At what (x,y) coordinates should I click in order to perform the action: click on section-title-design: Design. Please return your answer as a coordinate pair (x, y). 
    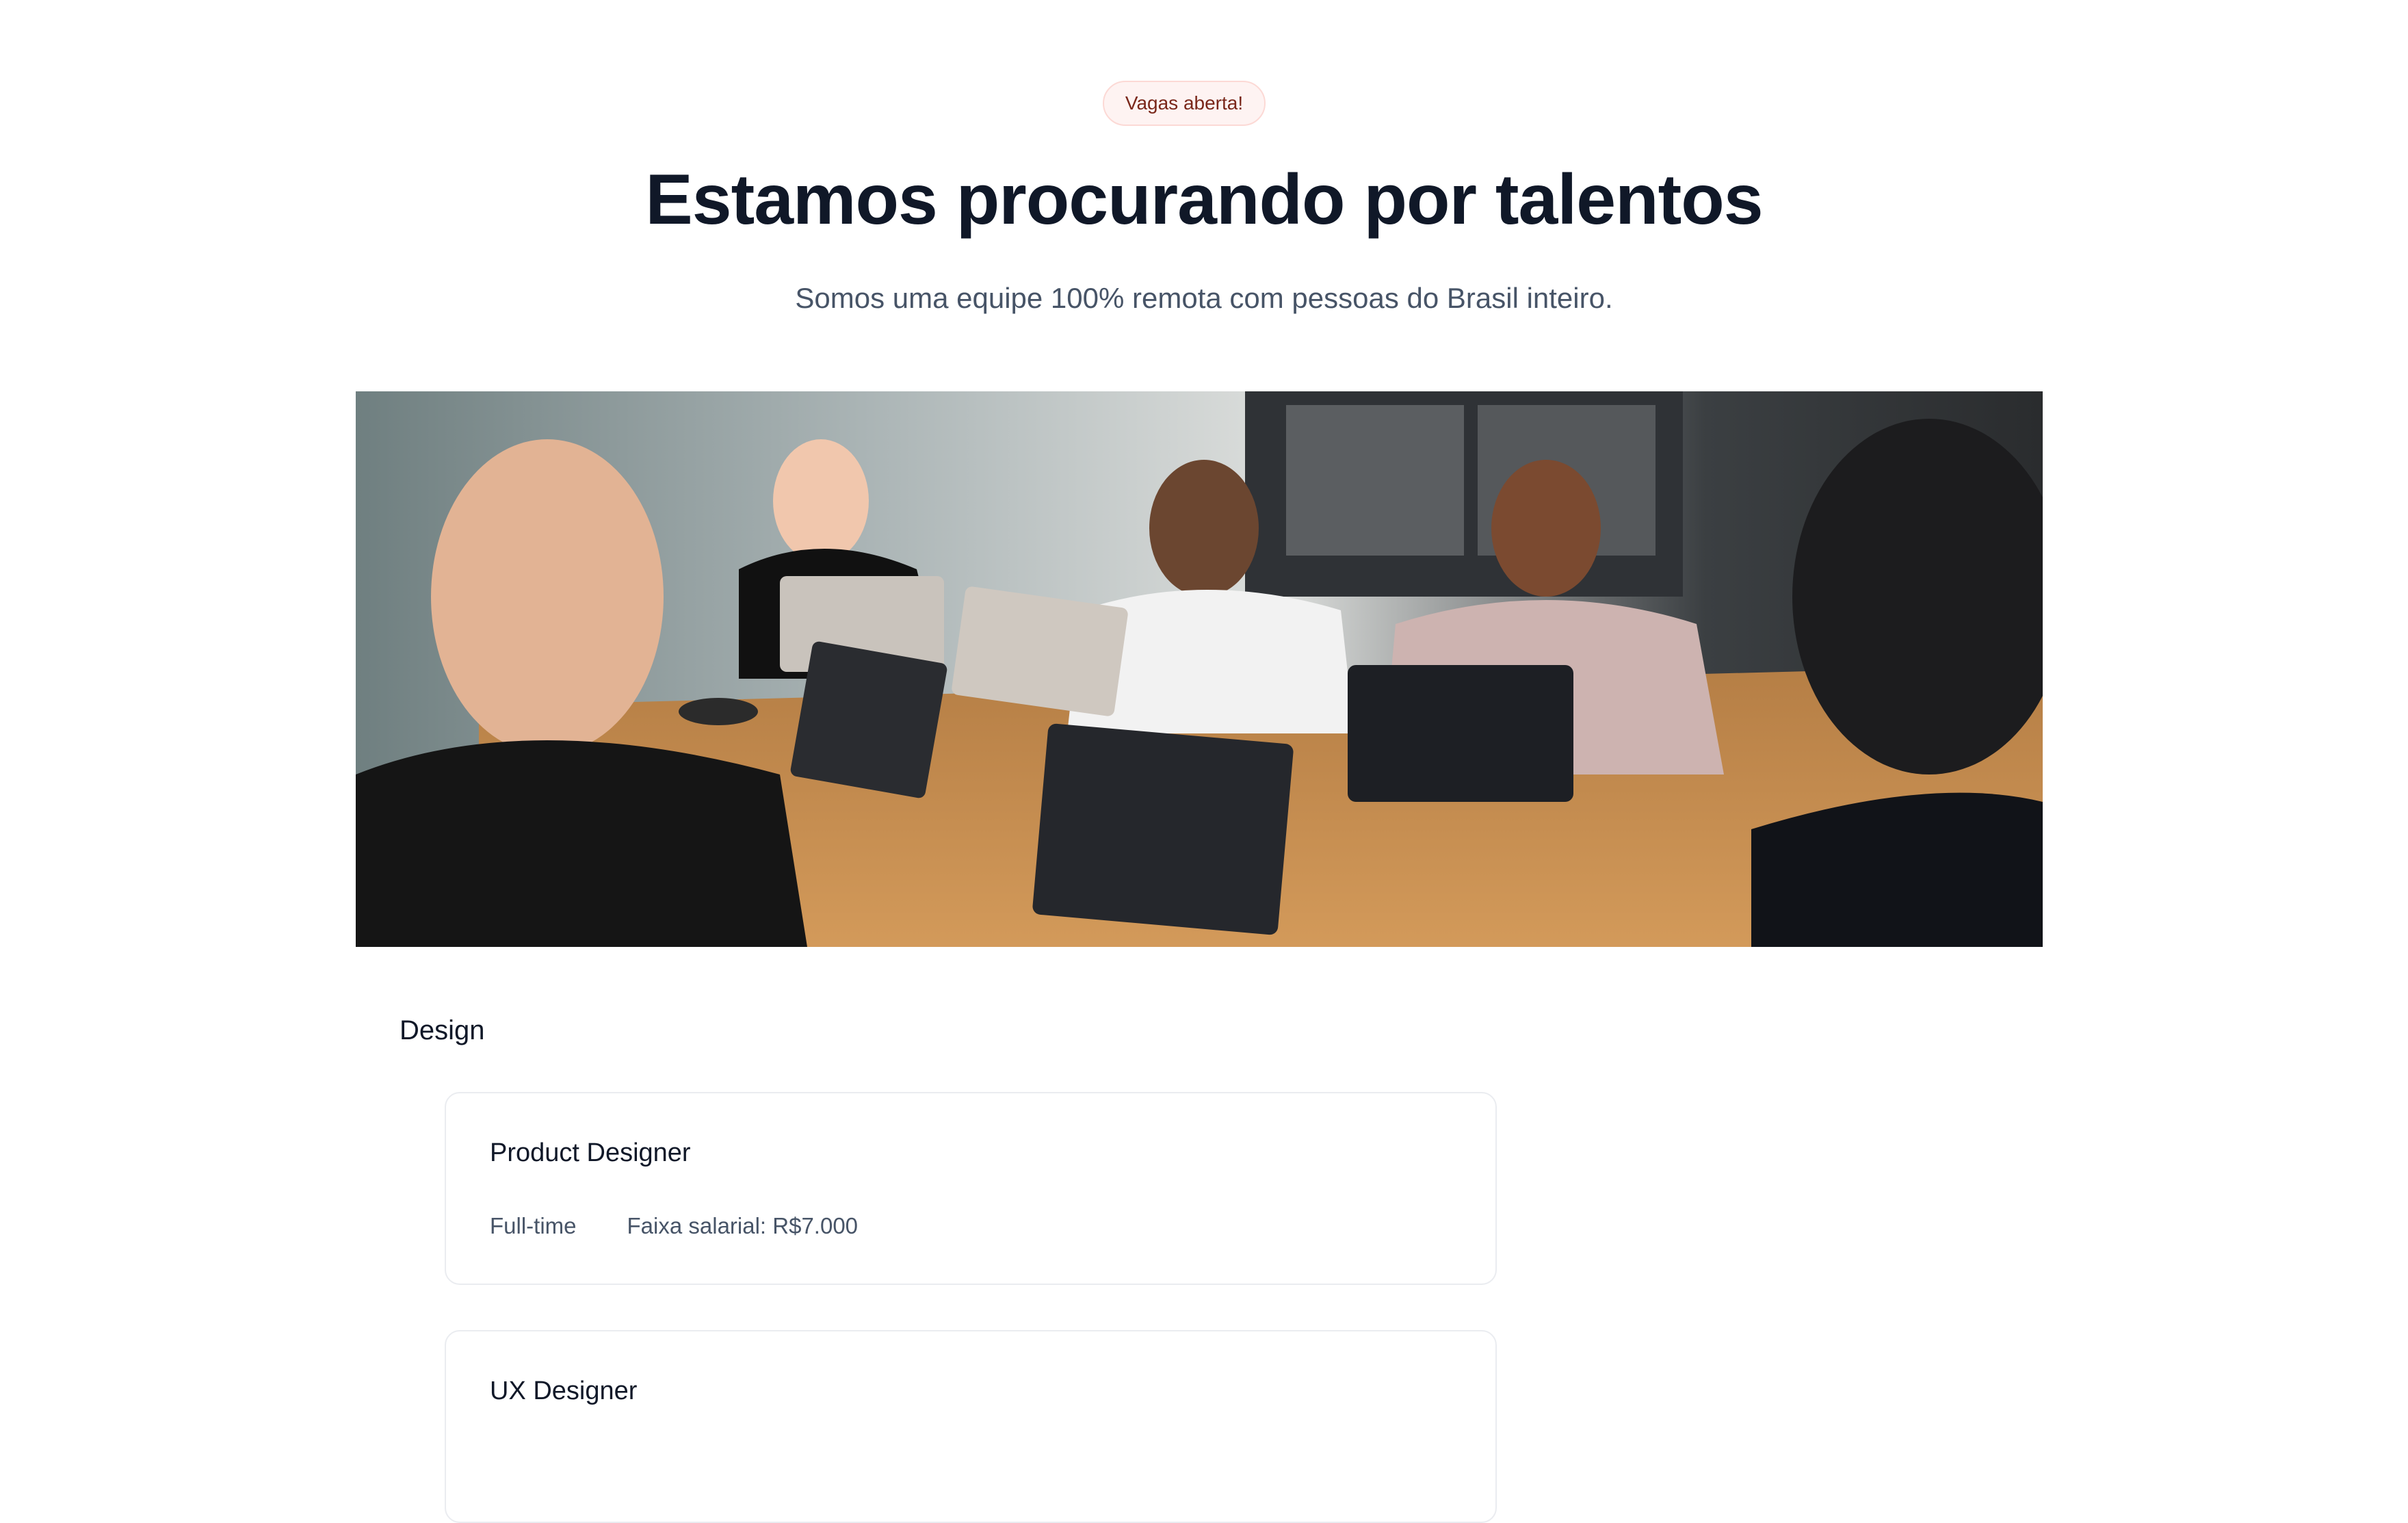
    Looking at the image, I should click on (442, 1030).